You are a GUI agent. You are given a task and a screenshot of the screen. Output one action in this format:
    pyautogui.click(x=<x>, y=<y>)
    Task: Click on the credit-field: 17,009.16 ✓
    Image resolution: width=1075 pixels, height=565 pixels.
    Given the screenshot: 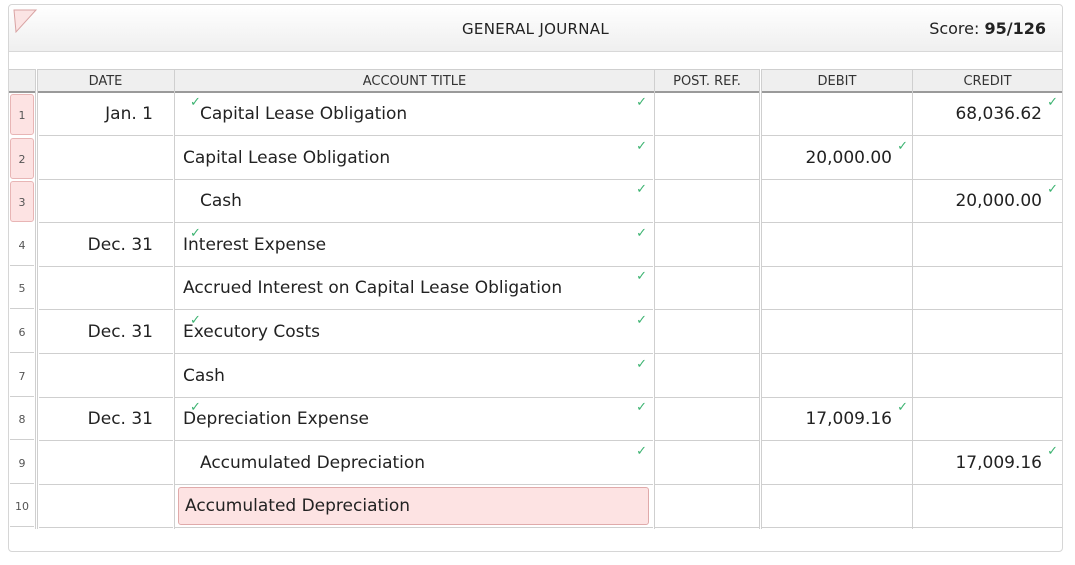 What is the action you would take?
    pyautogui.click(x=987, y=463)
    